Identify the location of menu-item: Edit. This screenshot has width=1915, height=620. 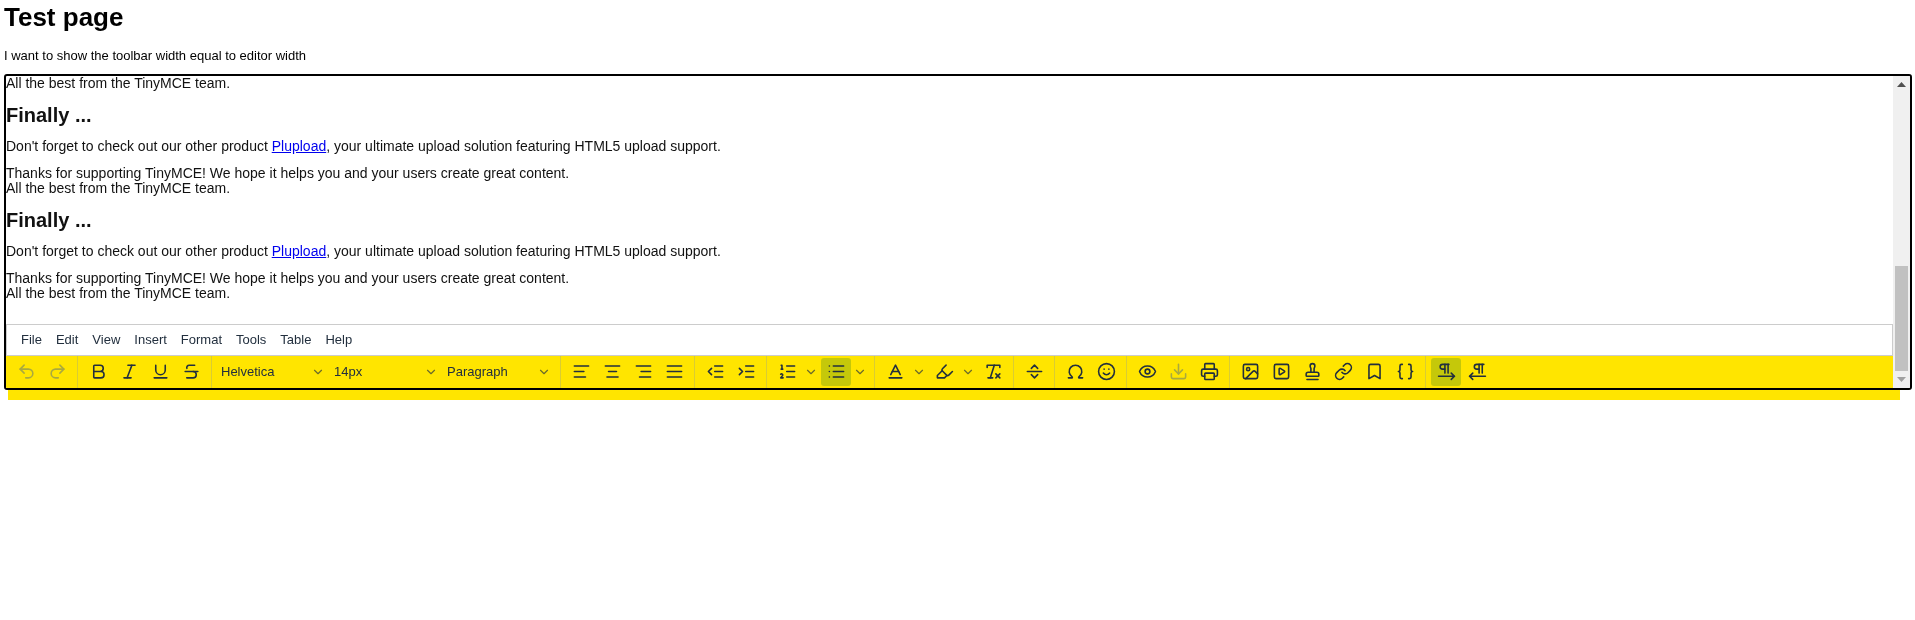
(67, 339).